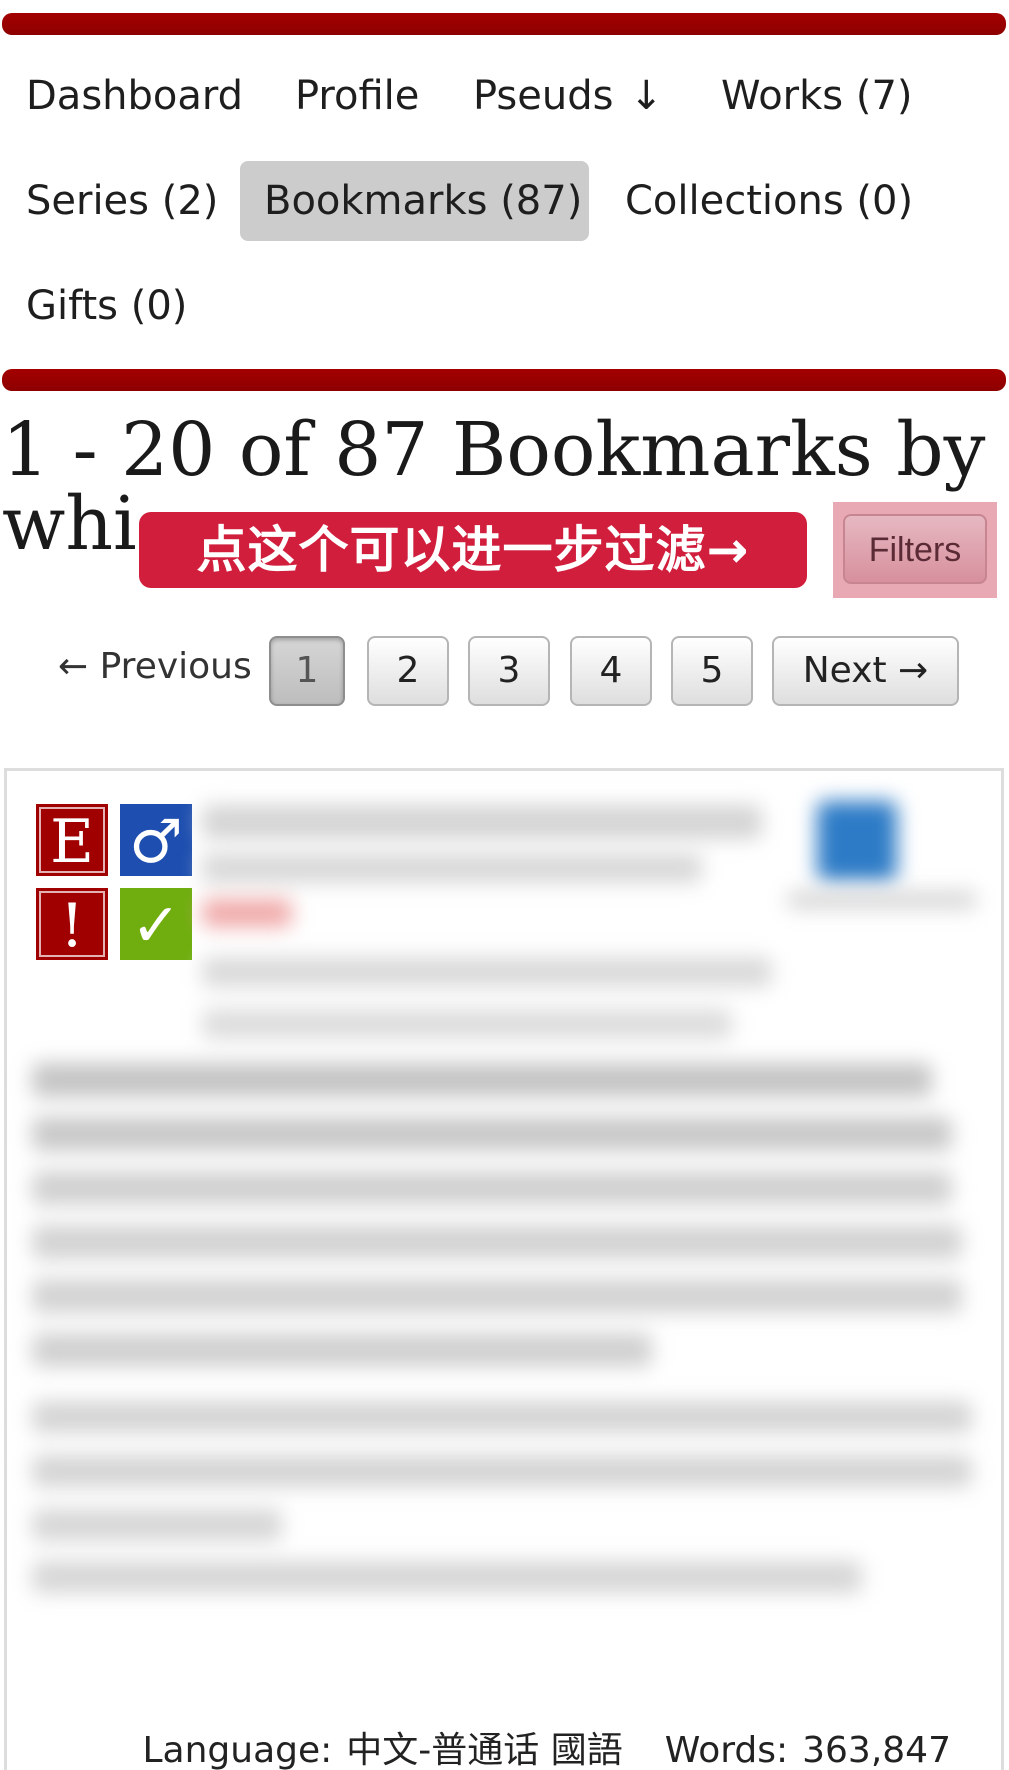 The image size is (1009, 1770). Describe the element at coordinates (865, 671) in the screenshot. I see `pagination-next: Next →` at that location.